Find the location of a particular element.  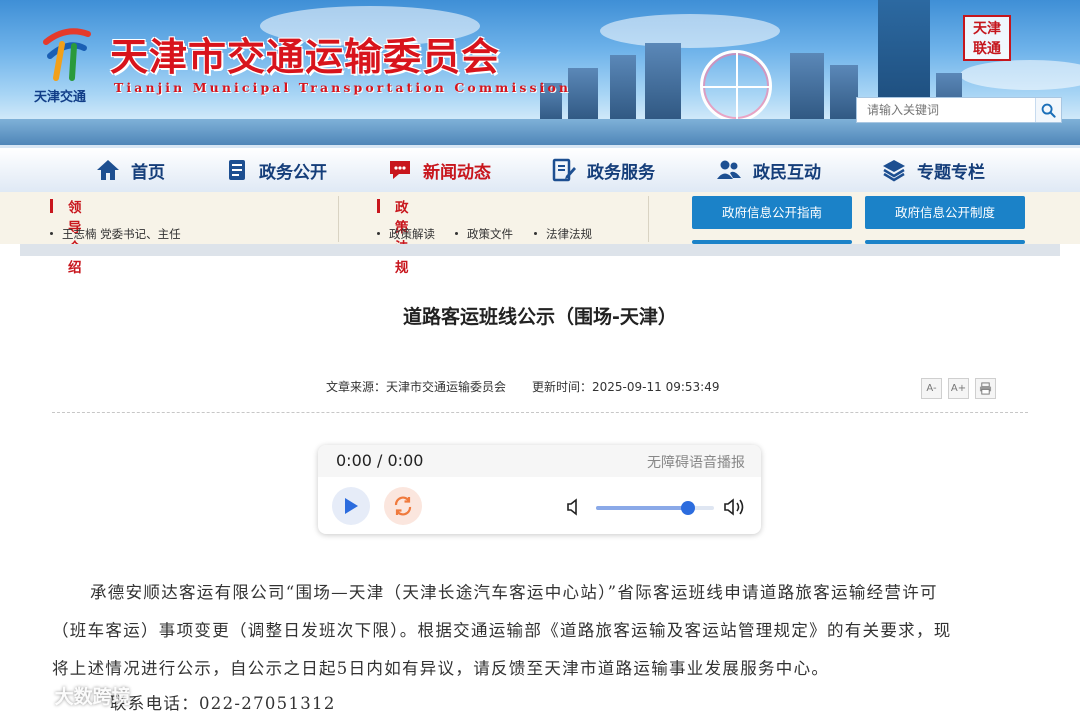

search-icon is located at coordinates (1048, 110).